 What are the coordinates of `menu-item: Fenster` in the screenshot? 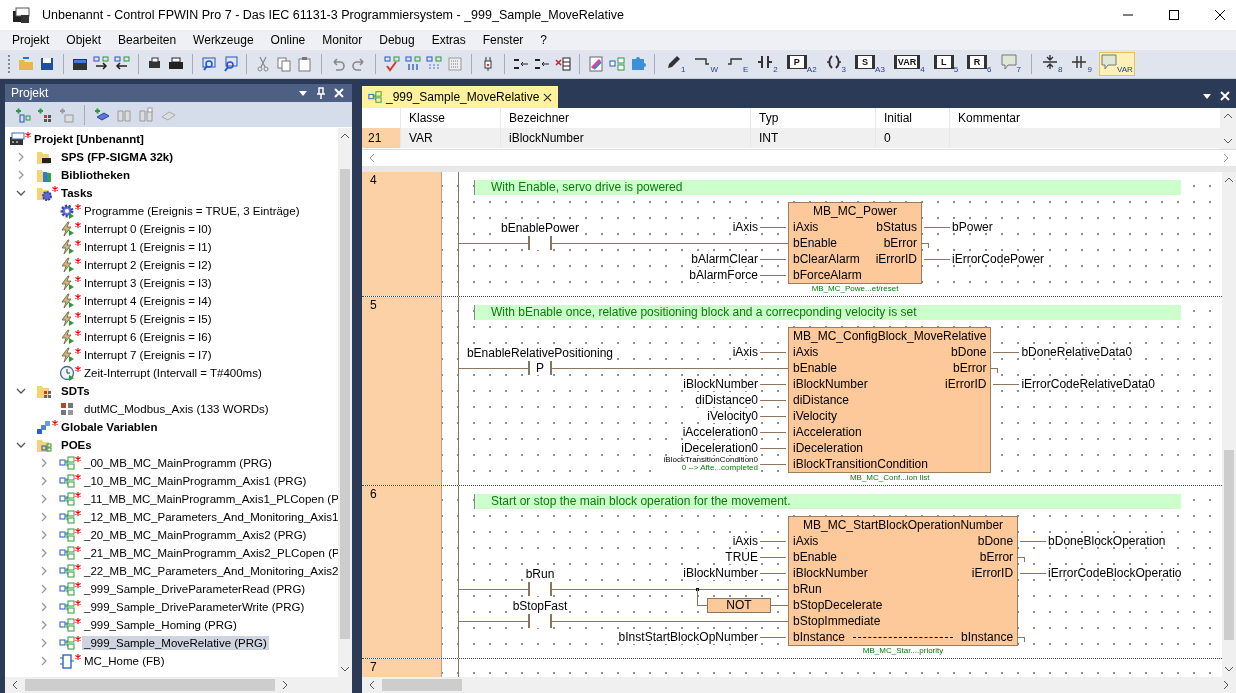 It's located at (507, 40).